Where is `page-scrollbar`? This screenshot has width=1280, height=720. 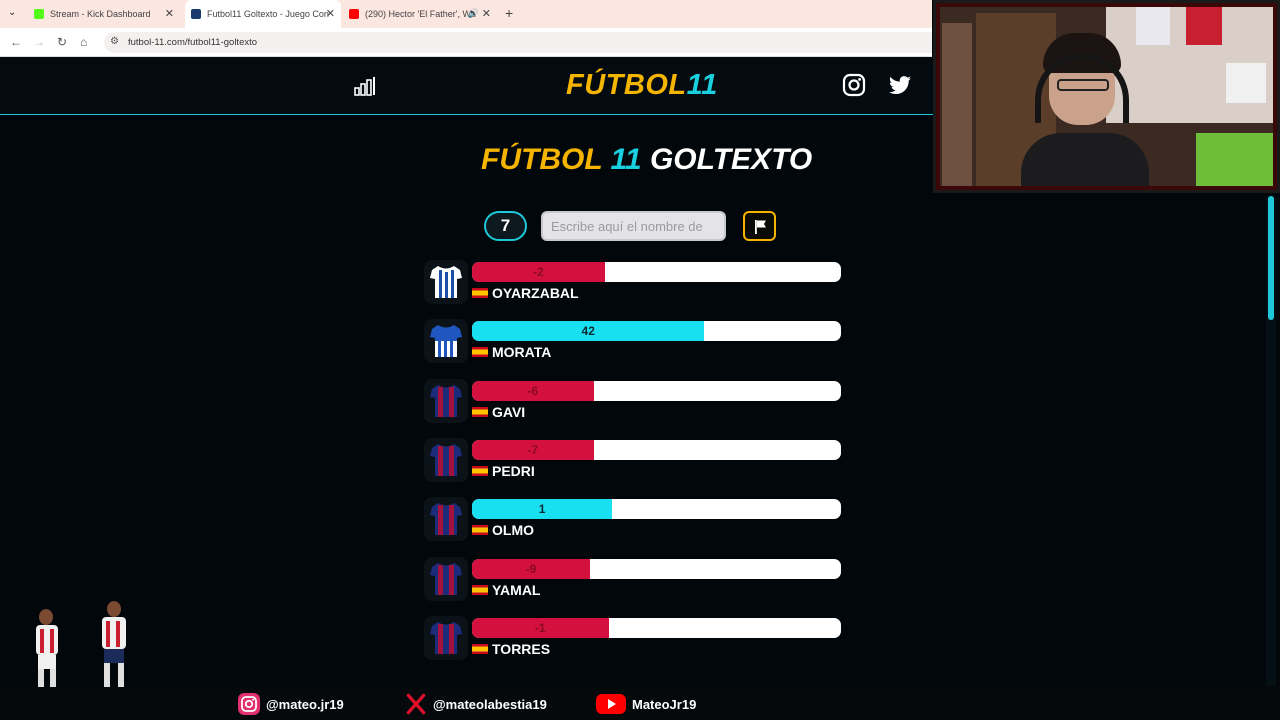 page-scrollbar is located at coordinates (1271, 441).